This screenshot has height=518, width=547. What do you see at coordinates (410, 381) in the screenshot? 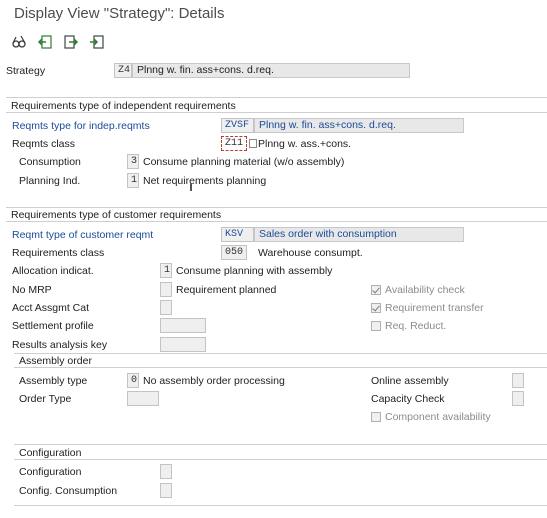
I see `online-assembly-label: Online assembly` at bounding box center [410, 381].